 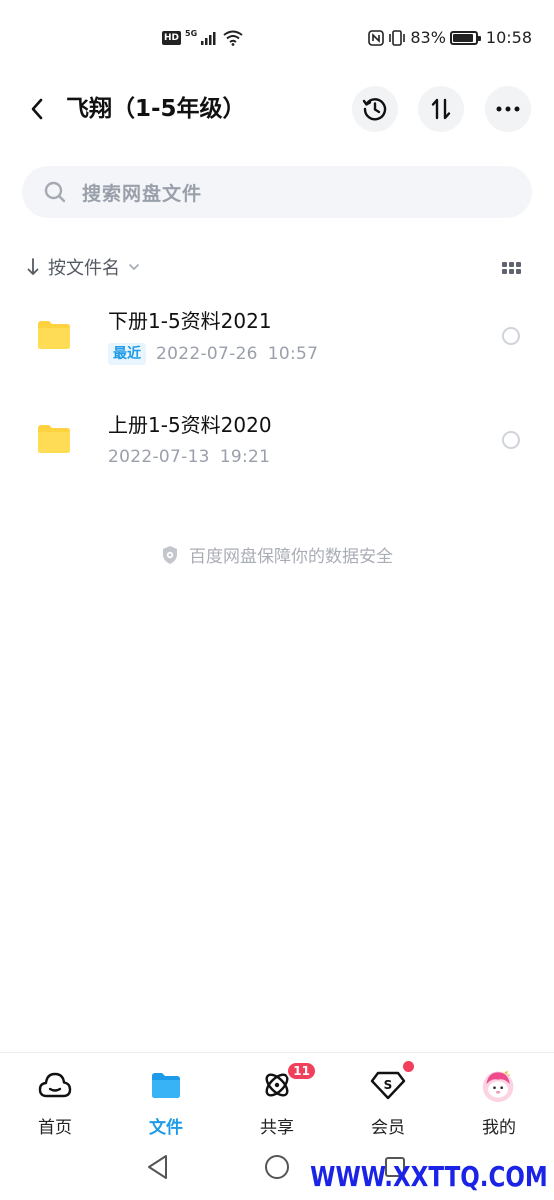 What do you see at coordinates (277, 109) in the screenshot?
I see `header: 飞翔（1-5年级）` at bounding box center [277, 109].